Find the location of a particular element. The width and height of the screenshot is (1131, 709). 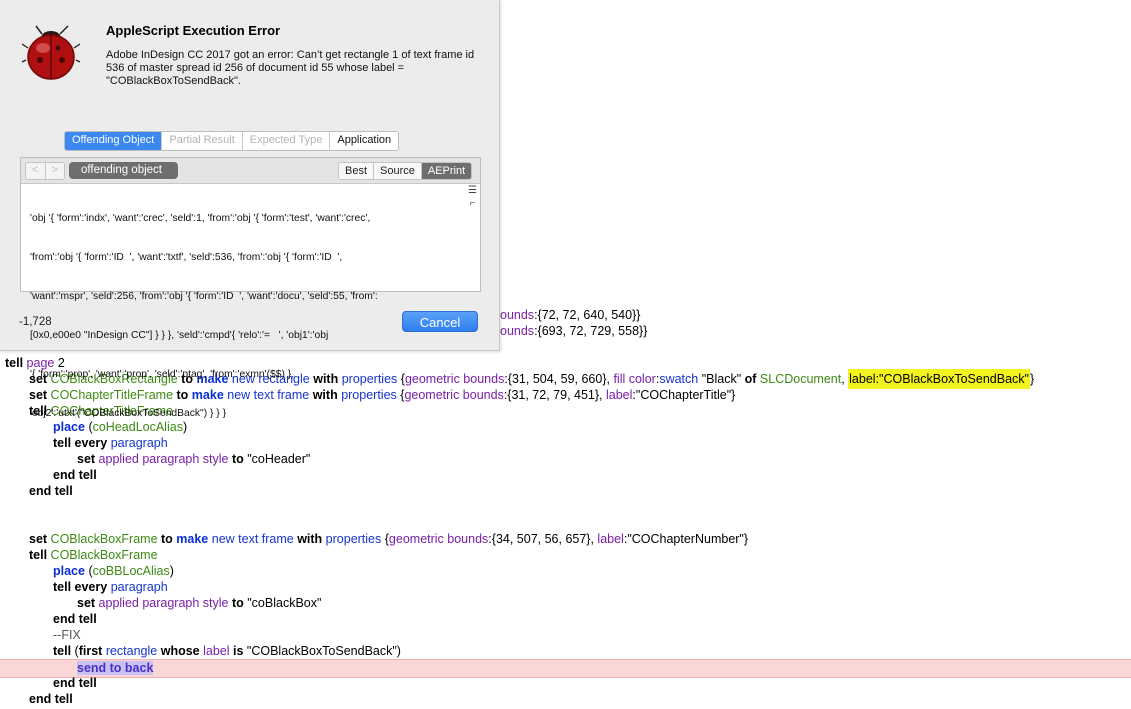

code-token: --FIX is located at coordinates (67, 635).